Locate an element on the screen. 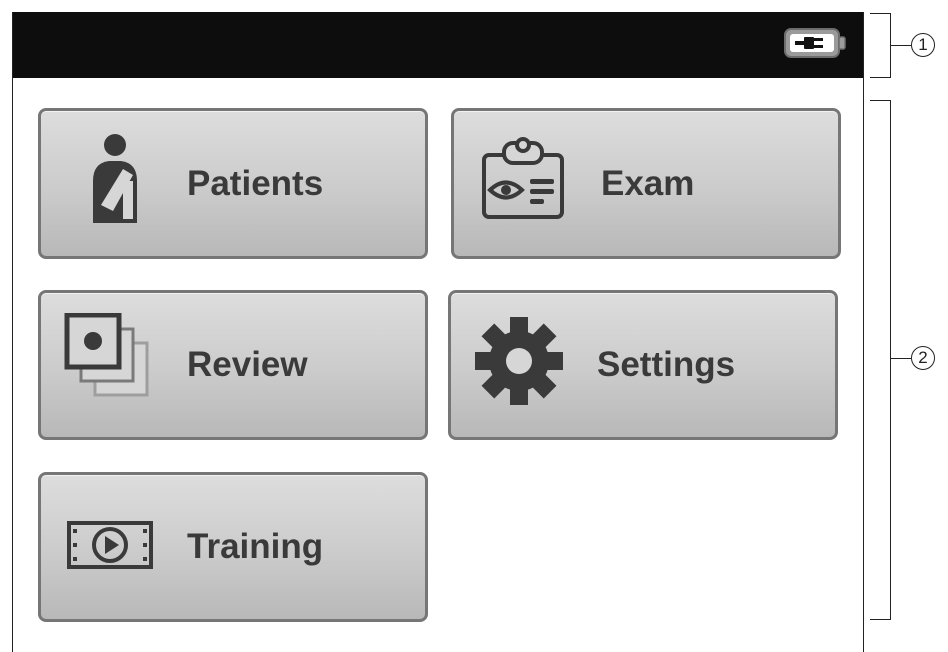  training-label: Training is located at coordinates (255, 546).